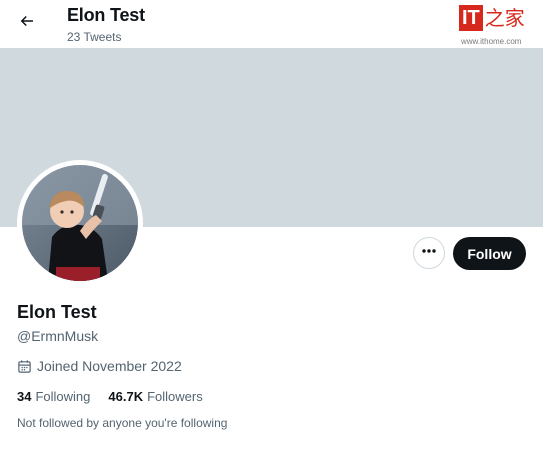  Describe the element at coordinates (491, 41) in the screenshot. I see `watermark-url: www.ithome.com` at that location.